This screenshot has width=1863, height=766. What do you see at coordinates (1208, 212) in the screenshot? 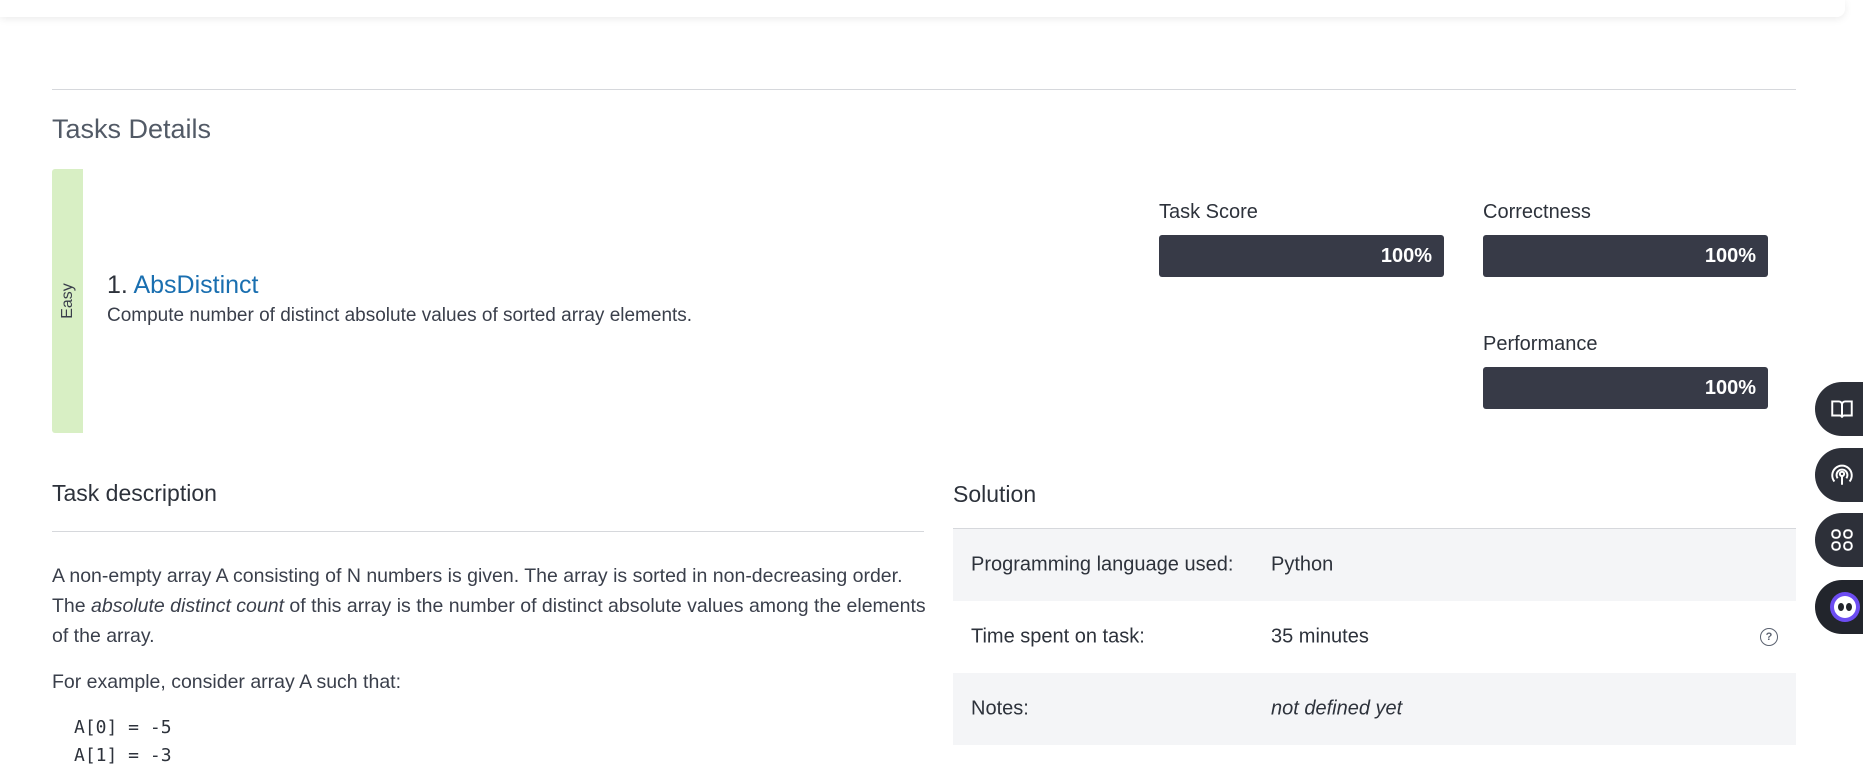
I see `task-score-label: Task Score` at bounding box center [1208, 212].